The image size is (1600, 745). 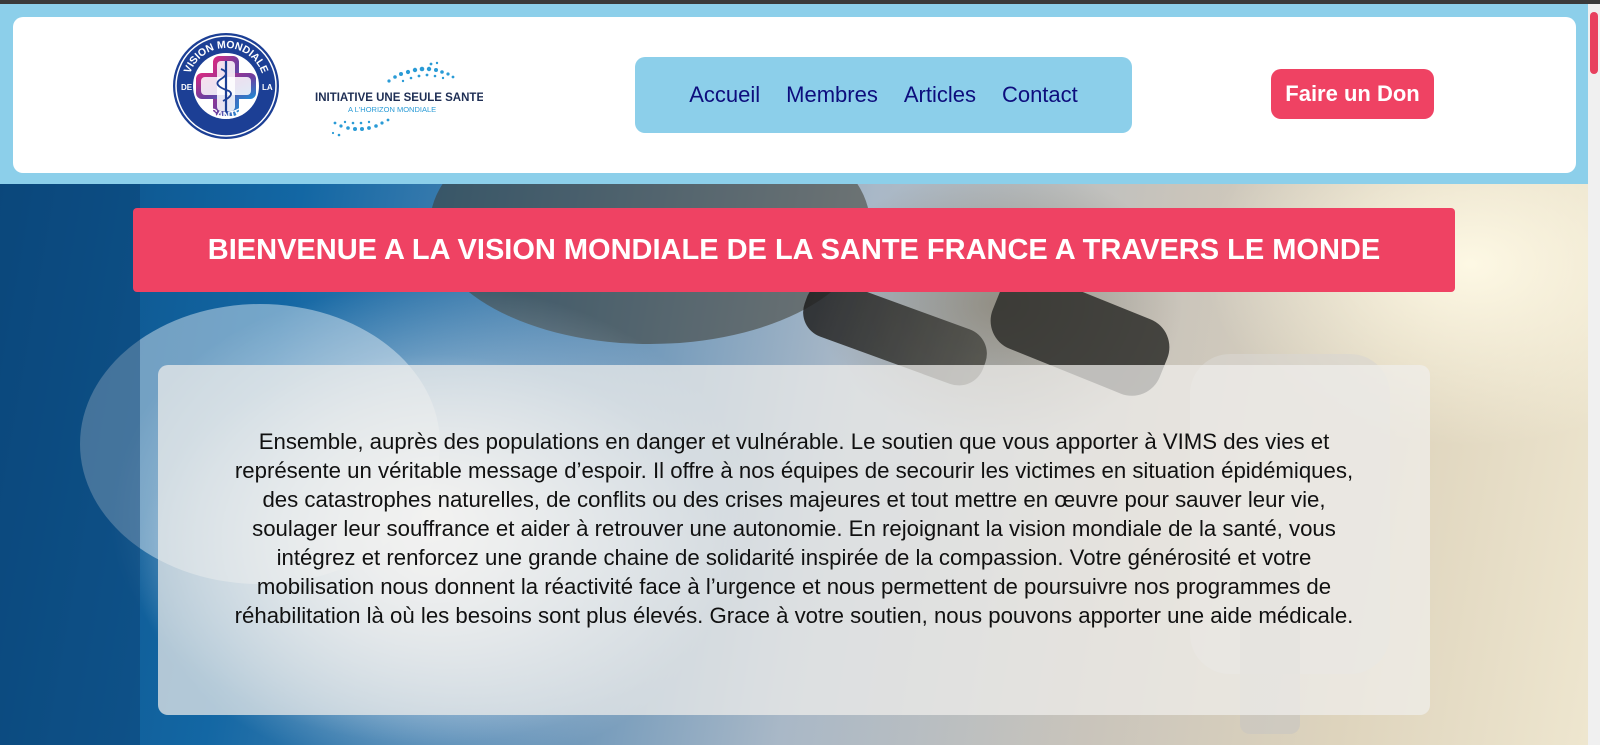 I want to click on nav-link-accueil: Accueil, so click(x=724, y=95).